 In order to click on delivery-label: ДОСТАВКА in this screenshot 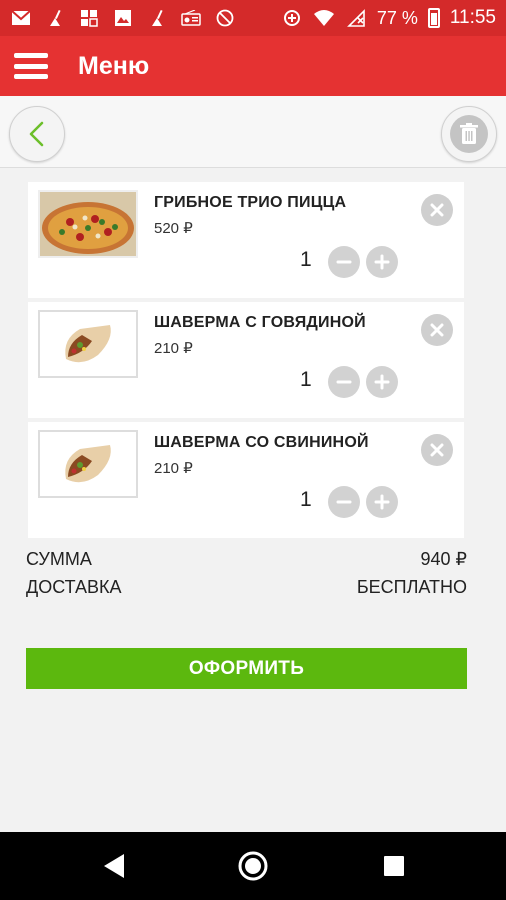, I will do `click(74, 587)`.